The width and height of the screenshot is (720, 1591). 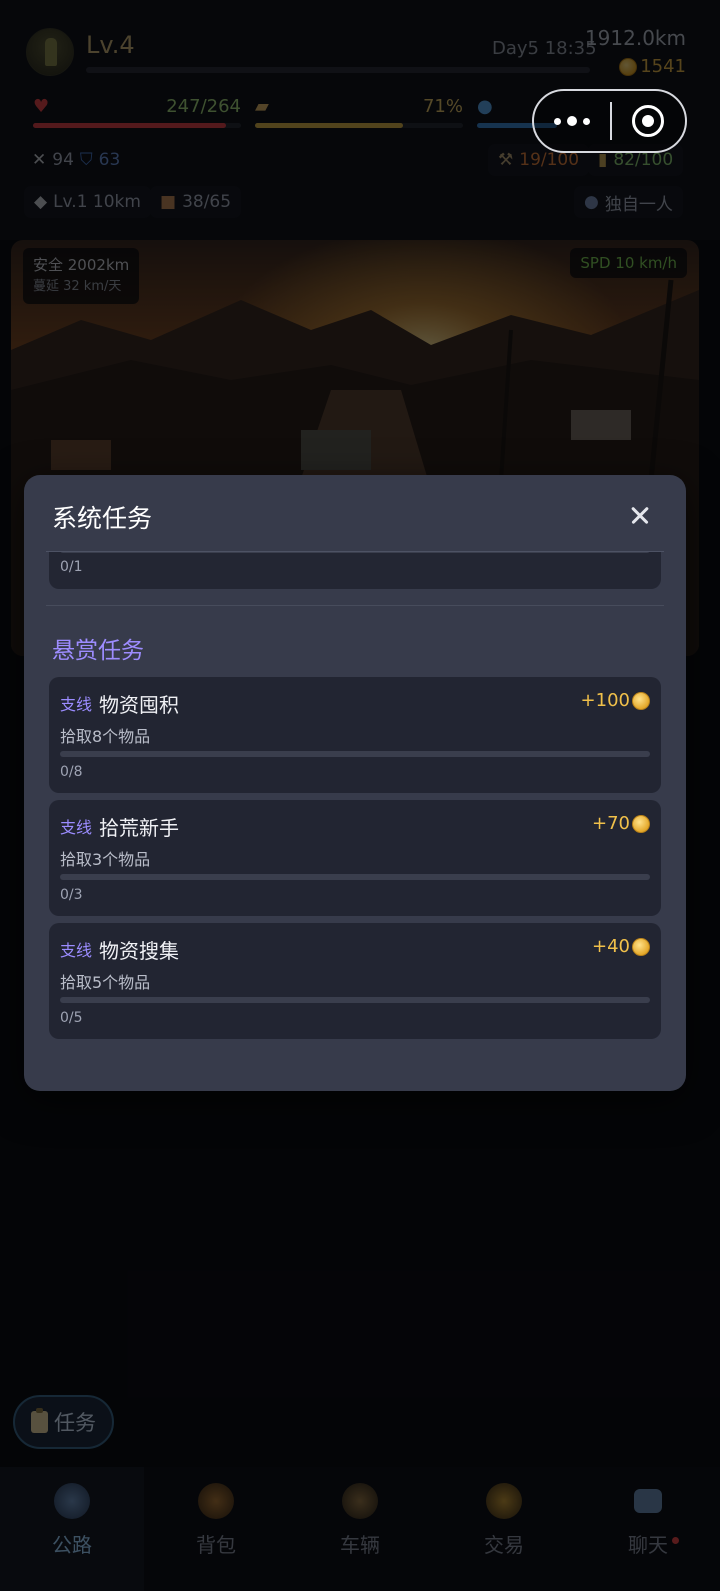 I want to click on tab-backpack: 背包, so click(x=216, y=1529).